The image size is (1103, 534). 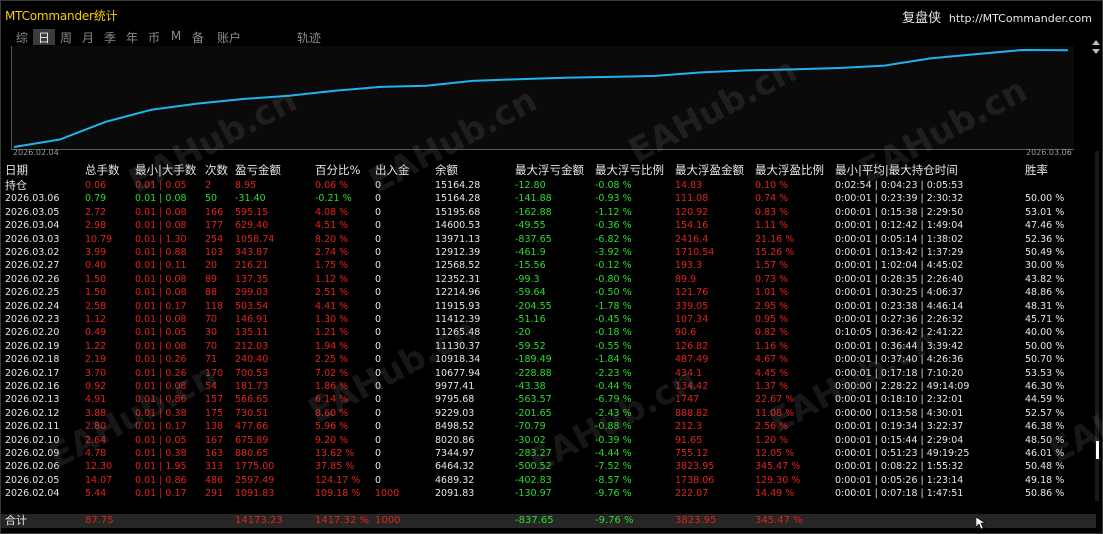 What do you see at coordinates (161, 400) in the screenshot?
I see `cell-minmax: 0.01 | 0.86` at bounding box center [161, 400].